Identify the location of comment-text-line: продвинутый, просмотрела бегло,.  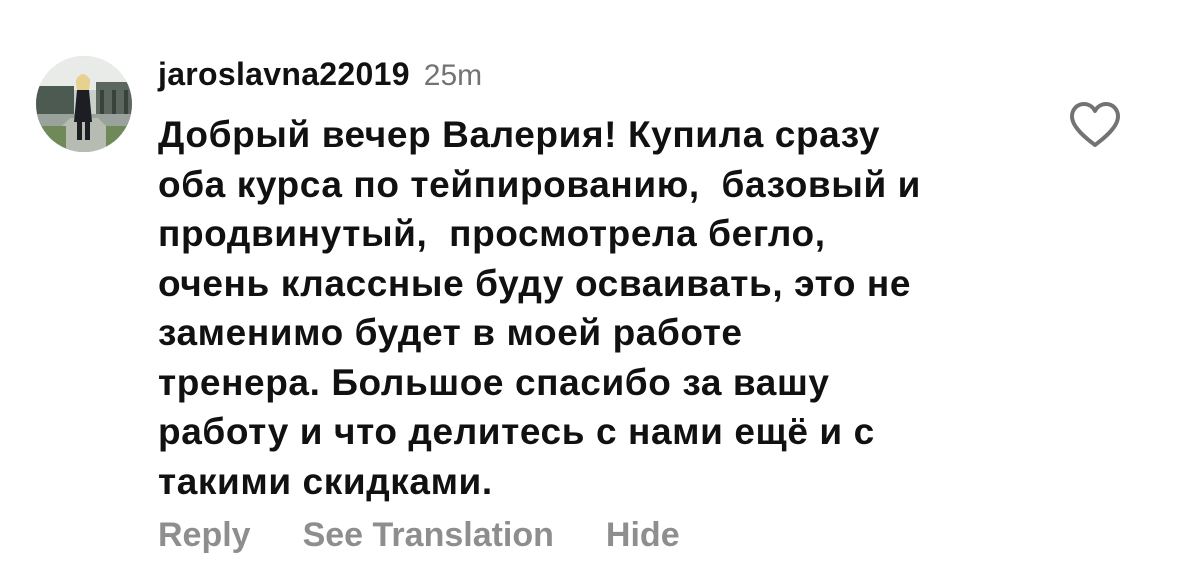
(492, 233).